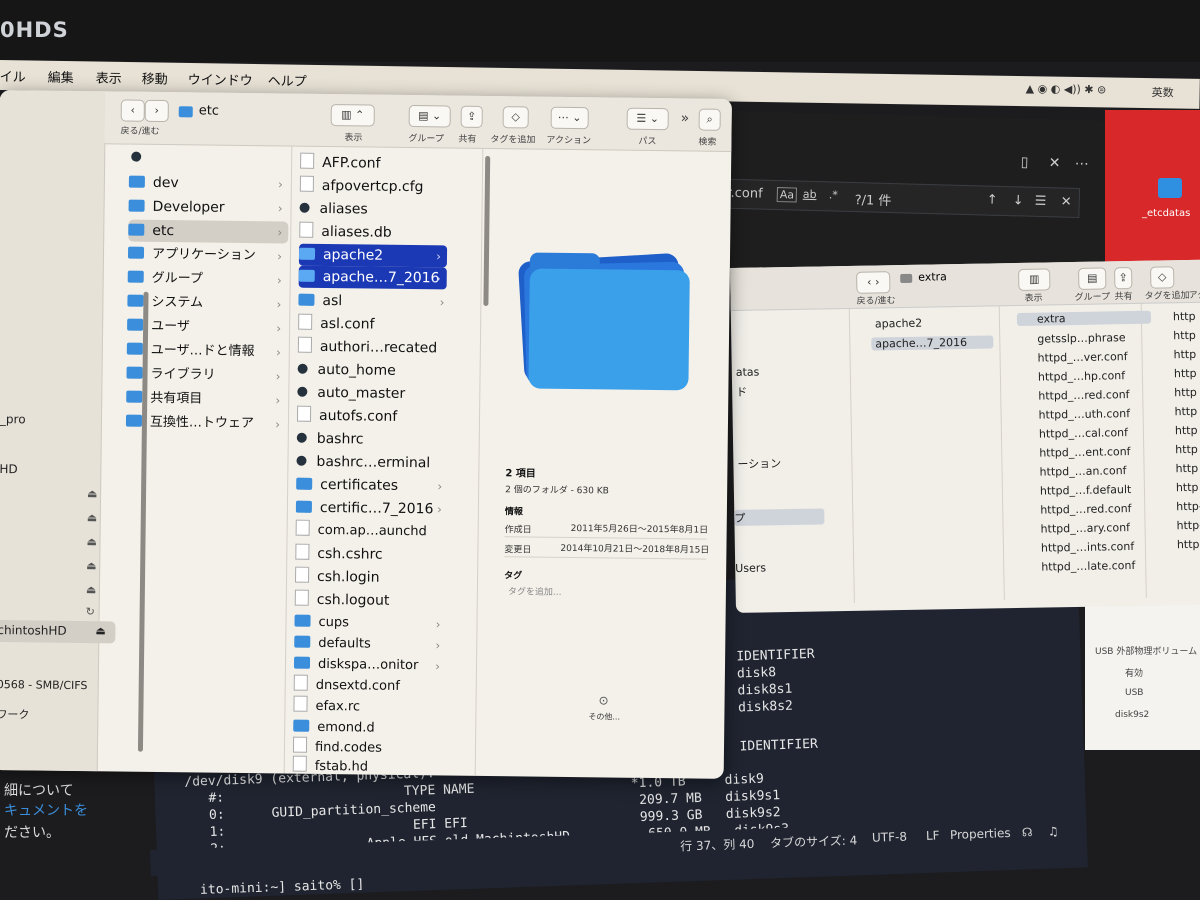  I want to click on line-ending: LF, so click(933, 835).